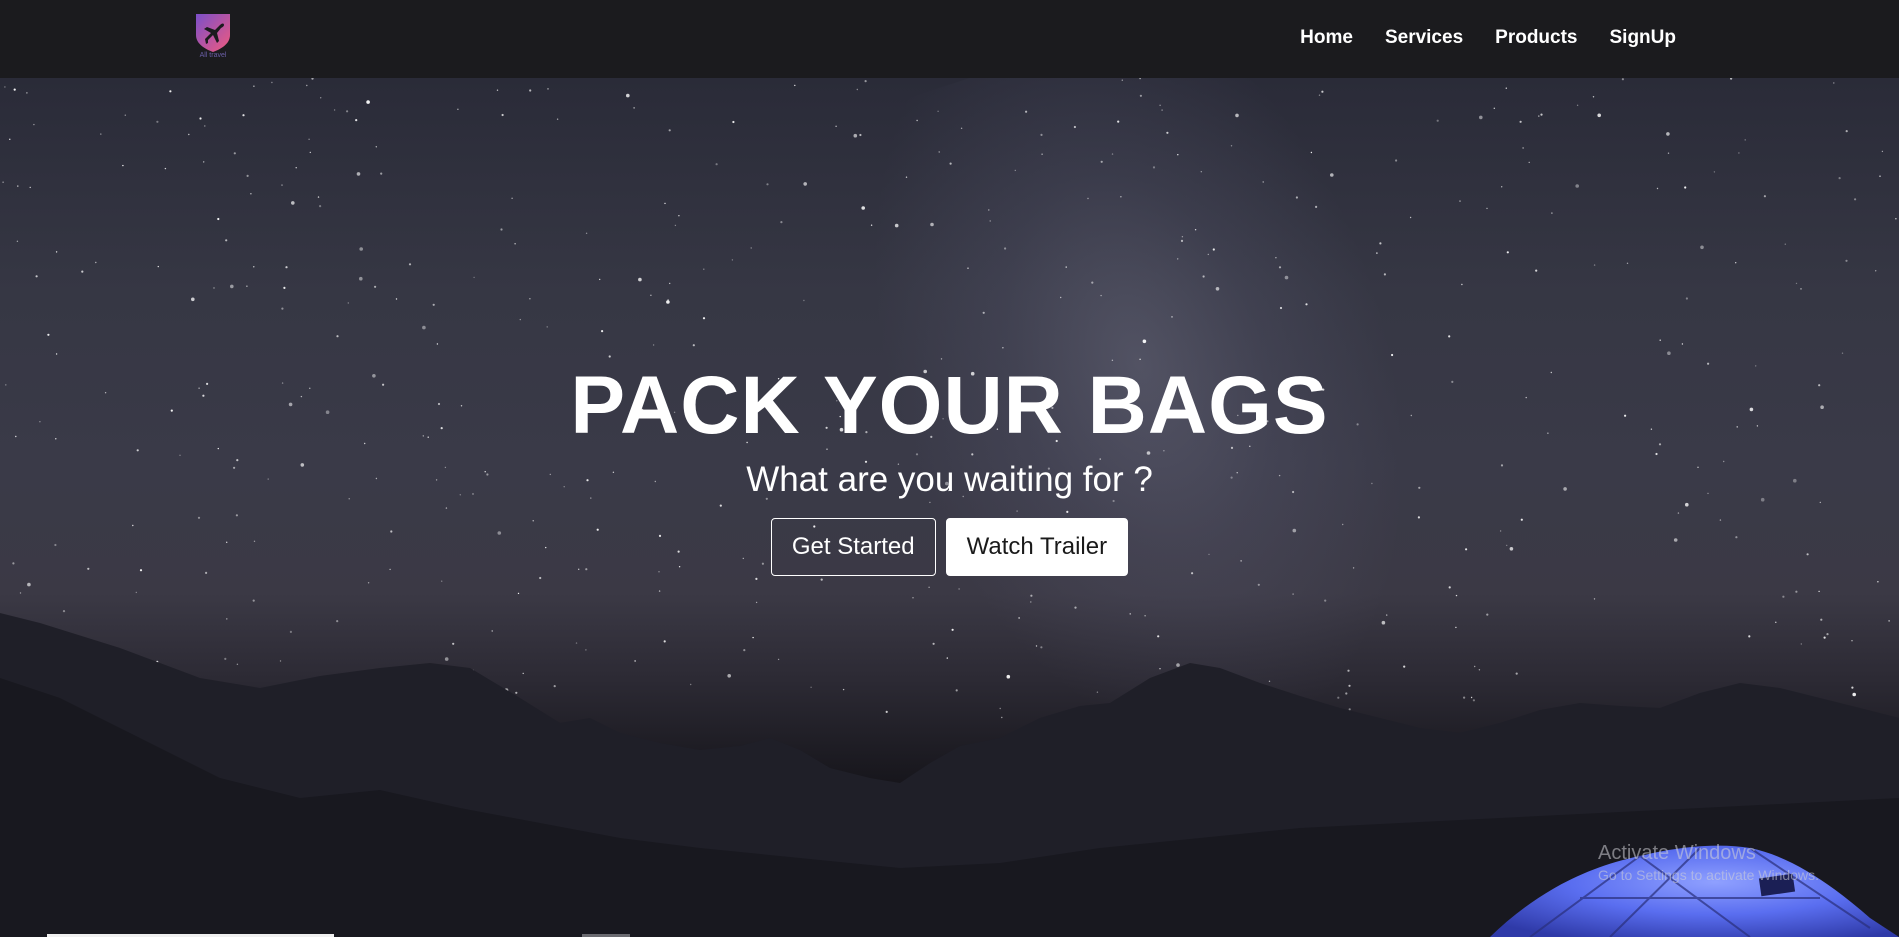 This screenshot has height=937, width=1899. What do you see at coordinates (1326, 38) in the screenshot?
I see `nav-link-home: Home` at bounding box center [1326, 38].